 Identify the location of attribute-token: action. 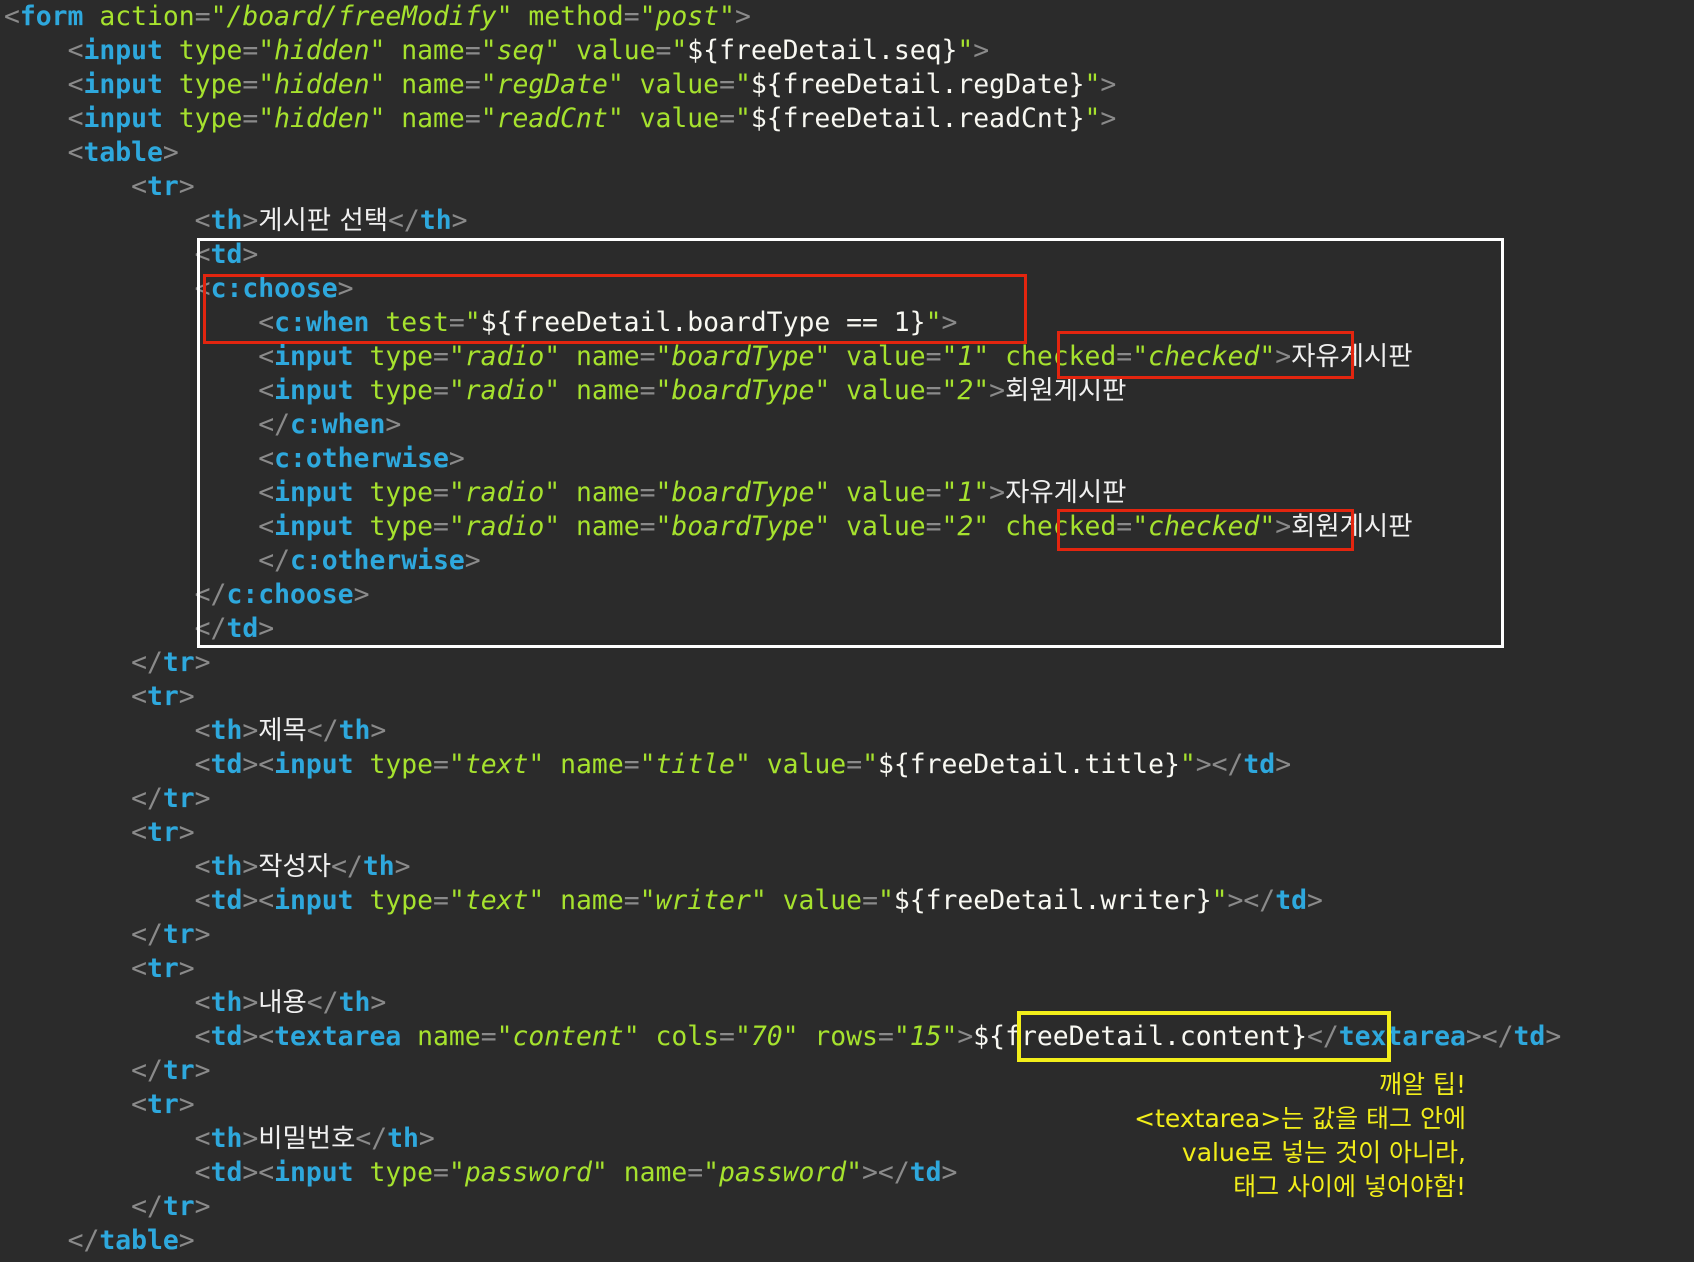
(147, 16).